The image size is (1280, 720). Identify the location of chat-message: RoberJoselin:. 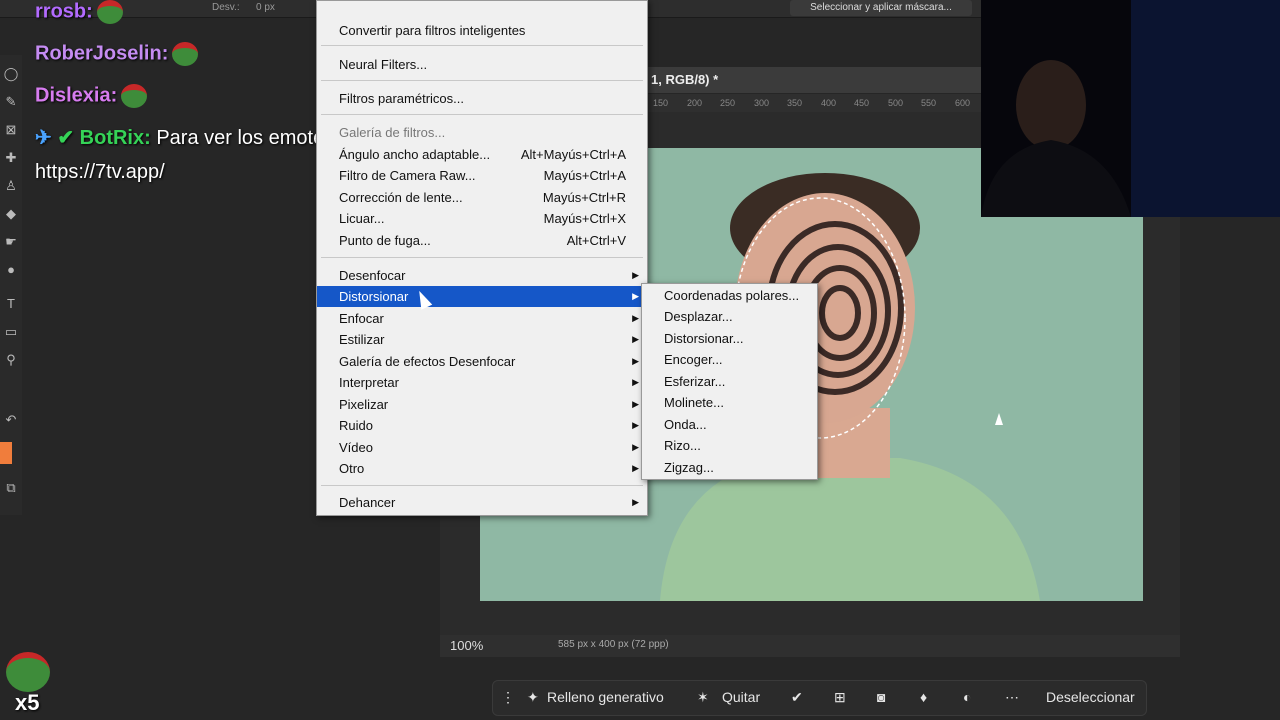
(117, 54).